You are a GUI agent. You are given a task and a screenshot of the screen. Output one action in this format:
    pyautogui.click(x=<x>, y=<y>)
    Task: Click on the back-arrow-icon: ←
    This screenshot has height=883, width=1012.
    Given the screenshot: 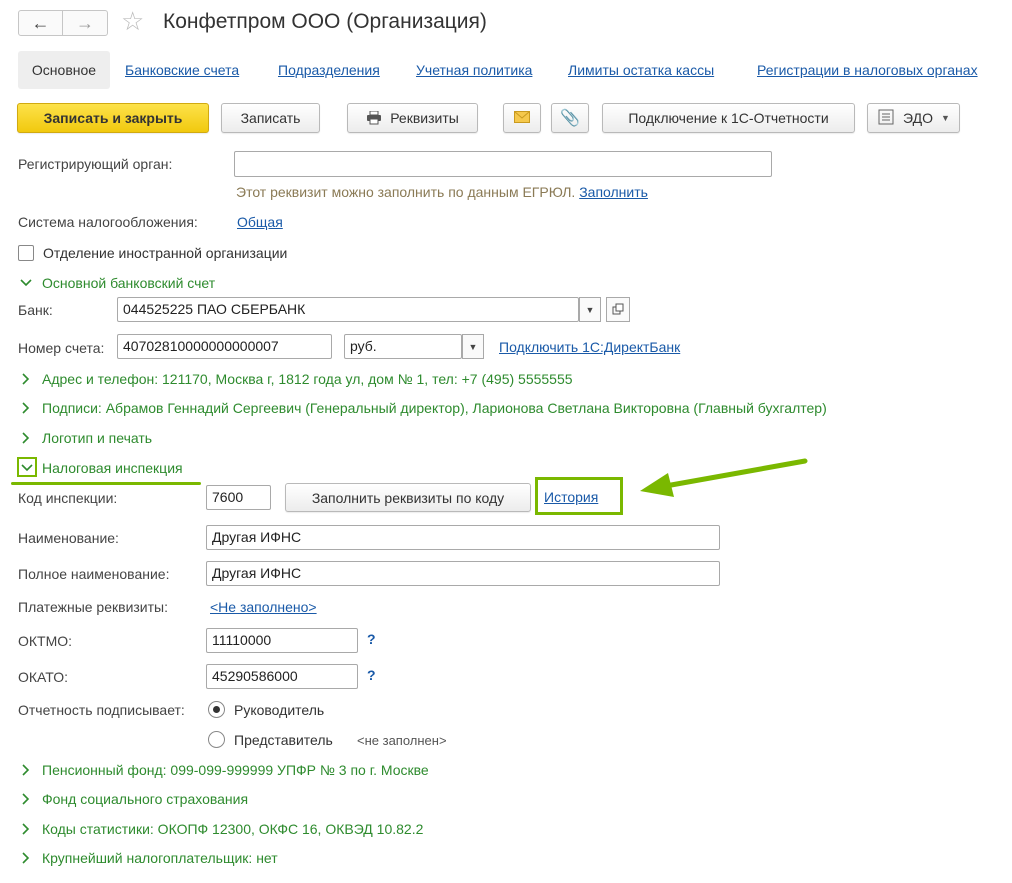 What is the action you would take?
    pyautogui.click(x=41, y=23)
    